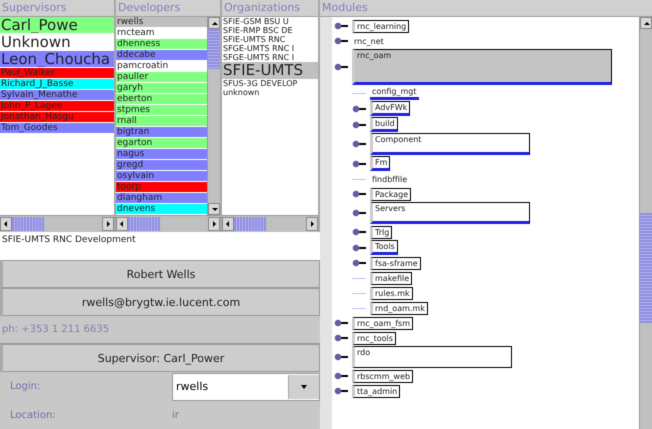 Image resolution: width=652 pixels, height=429 pixels. Describe the element at coordinates (376, 391) in the screenshot. I see `tree-node: tta_admin` at that location.